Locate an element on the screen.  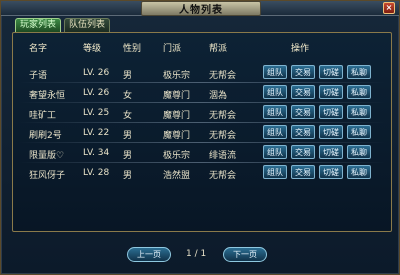
player-level: LV. 22 is located at coordinates (96, 133).